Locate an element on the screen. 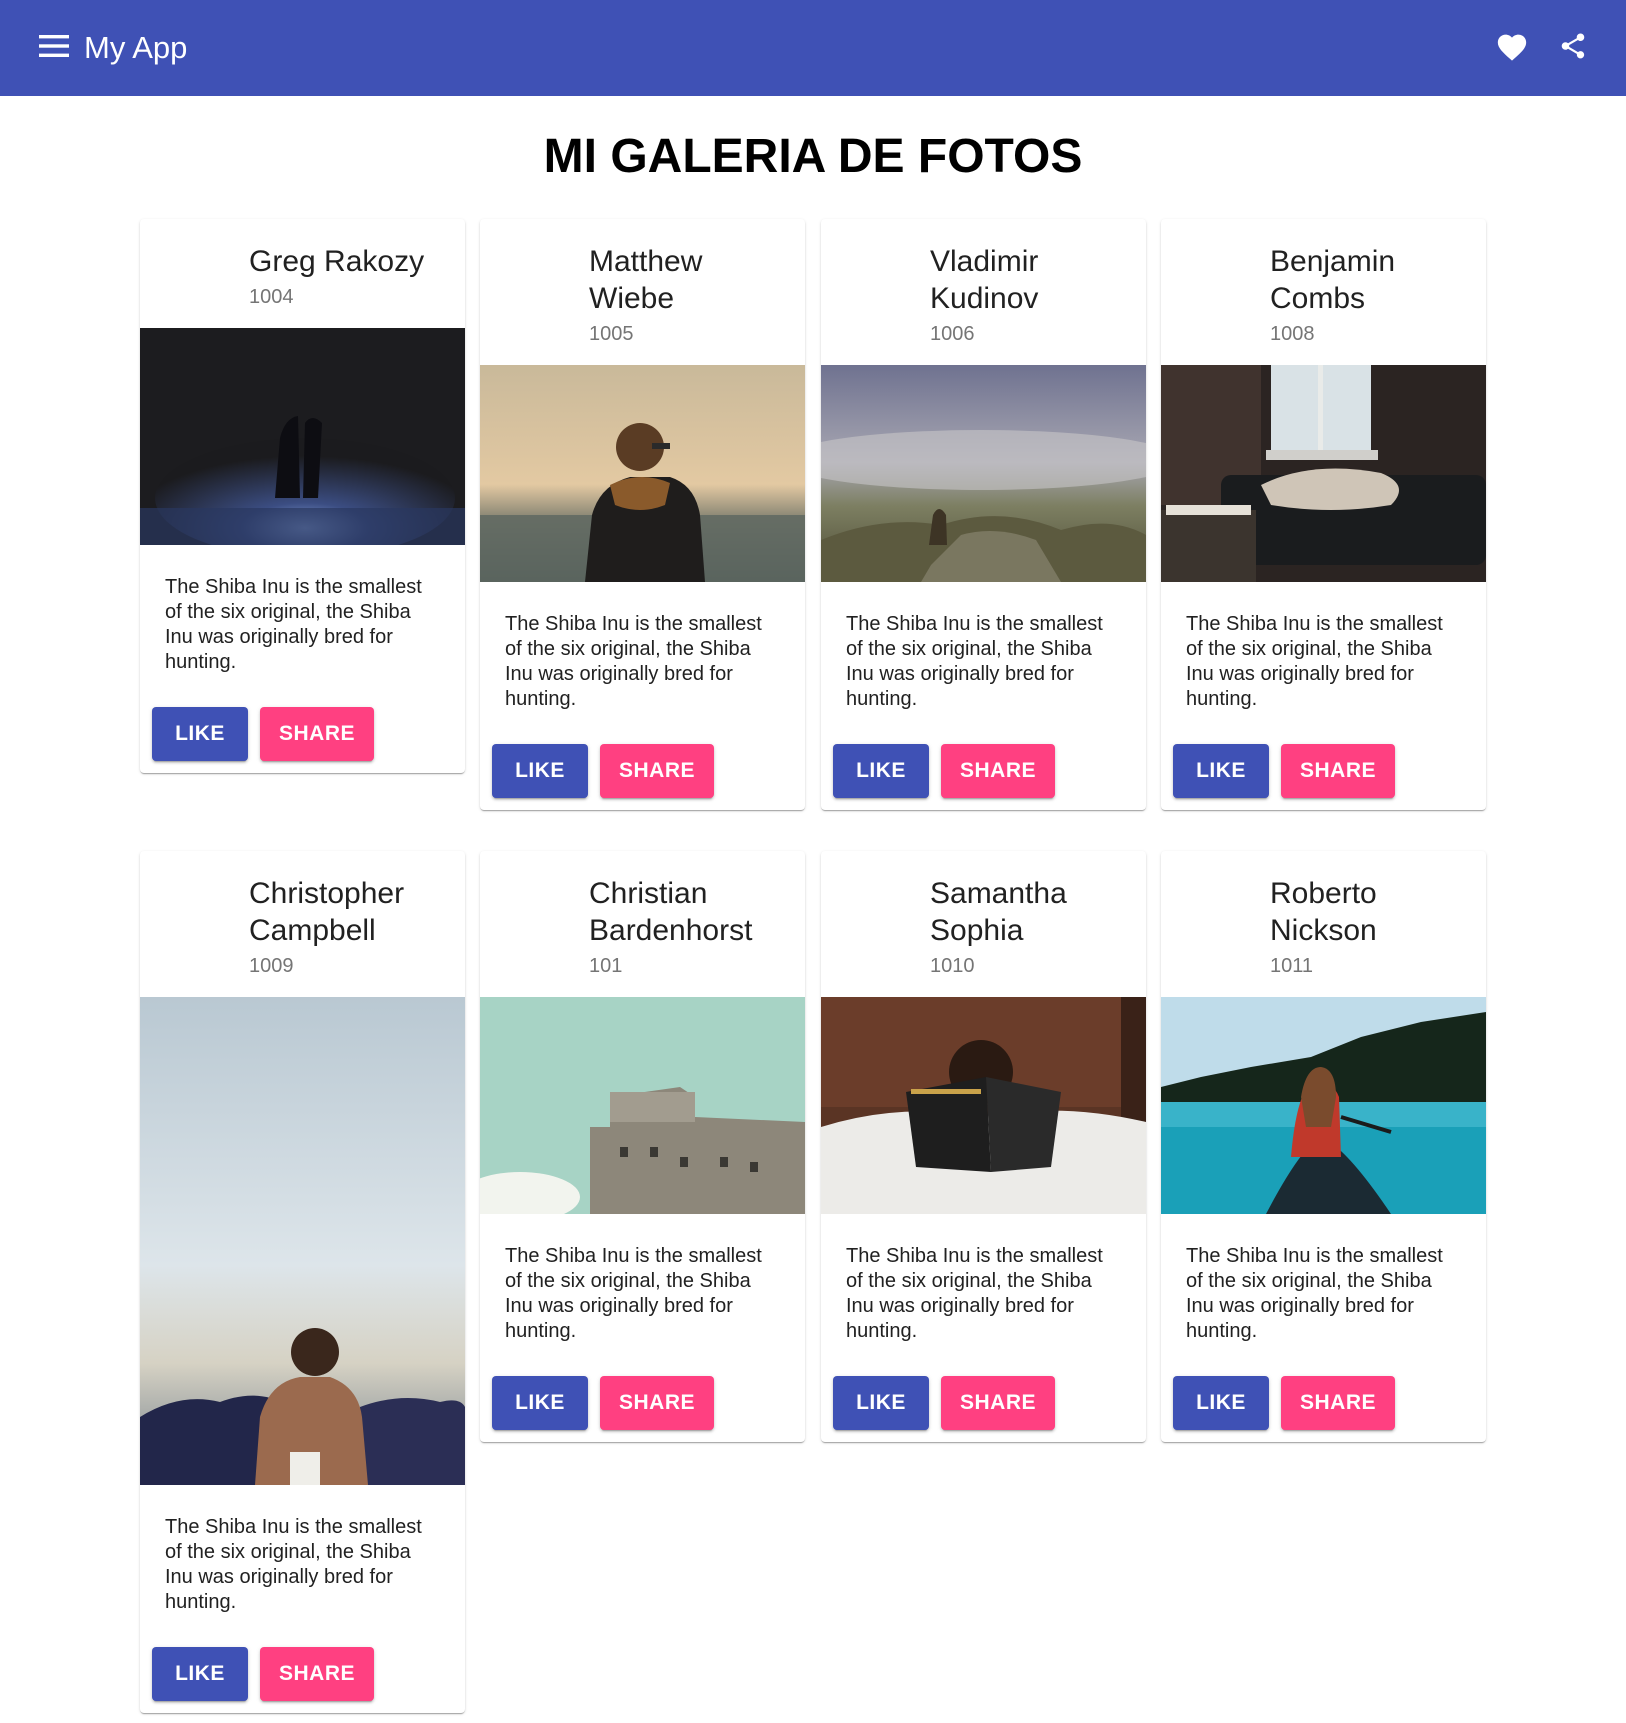  card-title: Benjamin Combs is located at coordinates (1333, 280).